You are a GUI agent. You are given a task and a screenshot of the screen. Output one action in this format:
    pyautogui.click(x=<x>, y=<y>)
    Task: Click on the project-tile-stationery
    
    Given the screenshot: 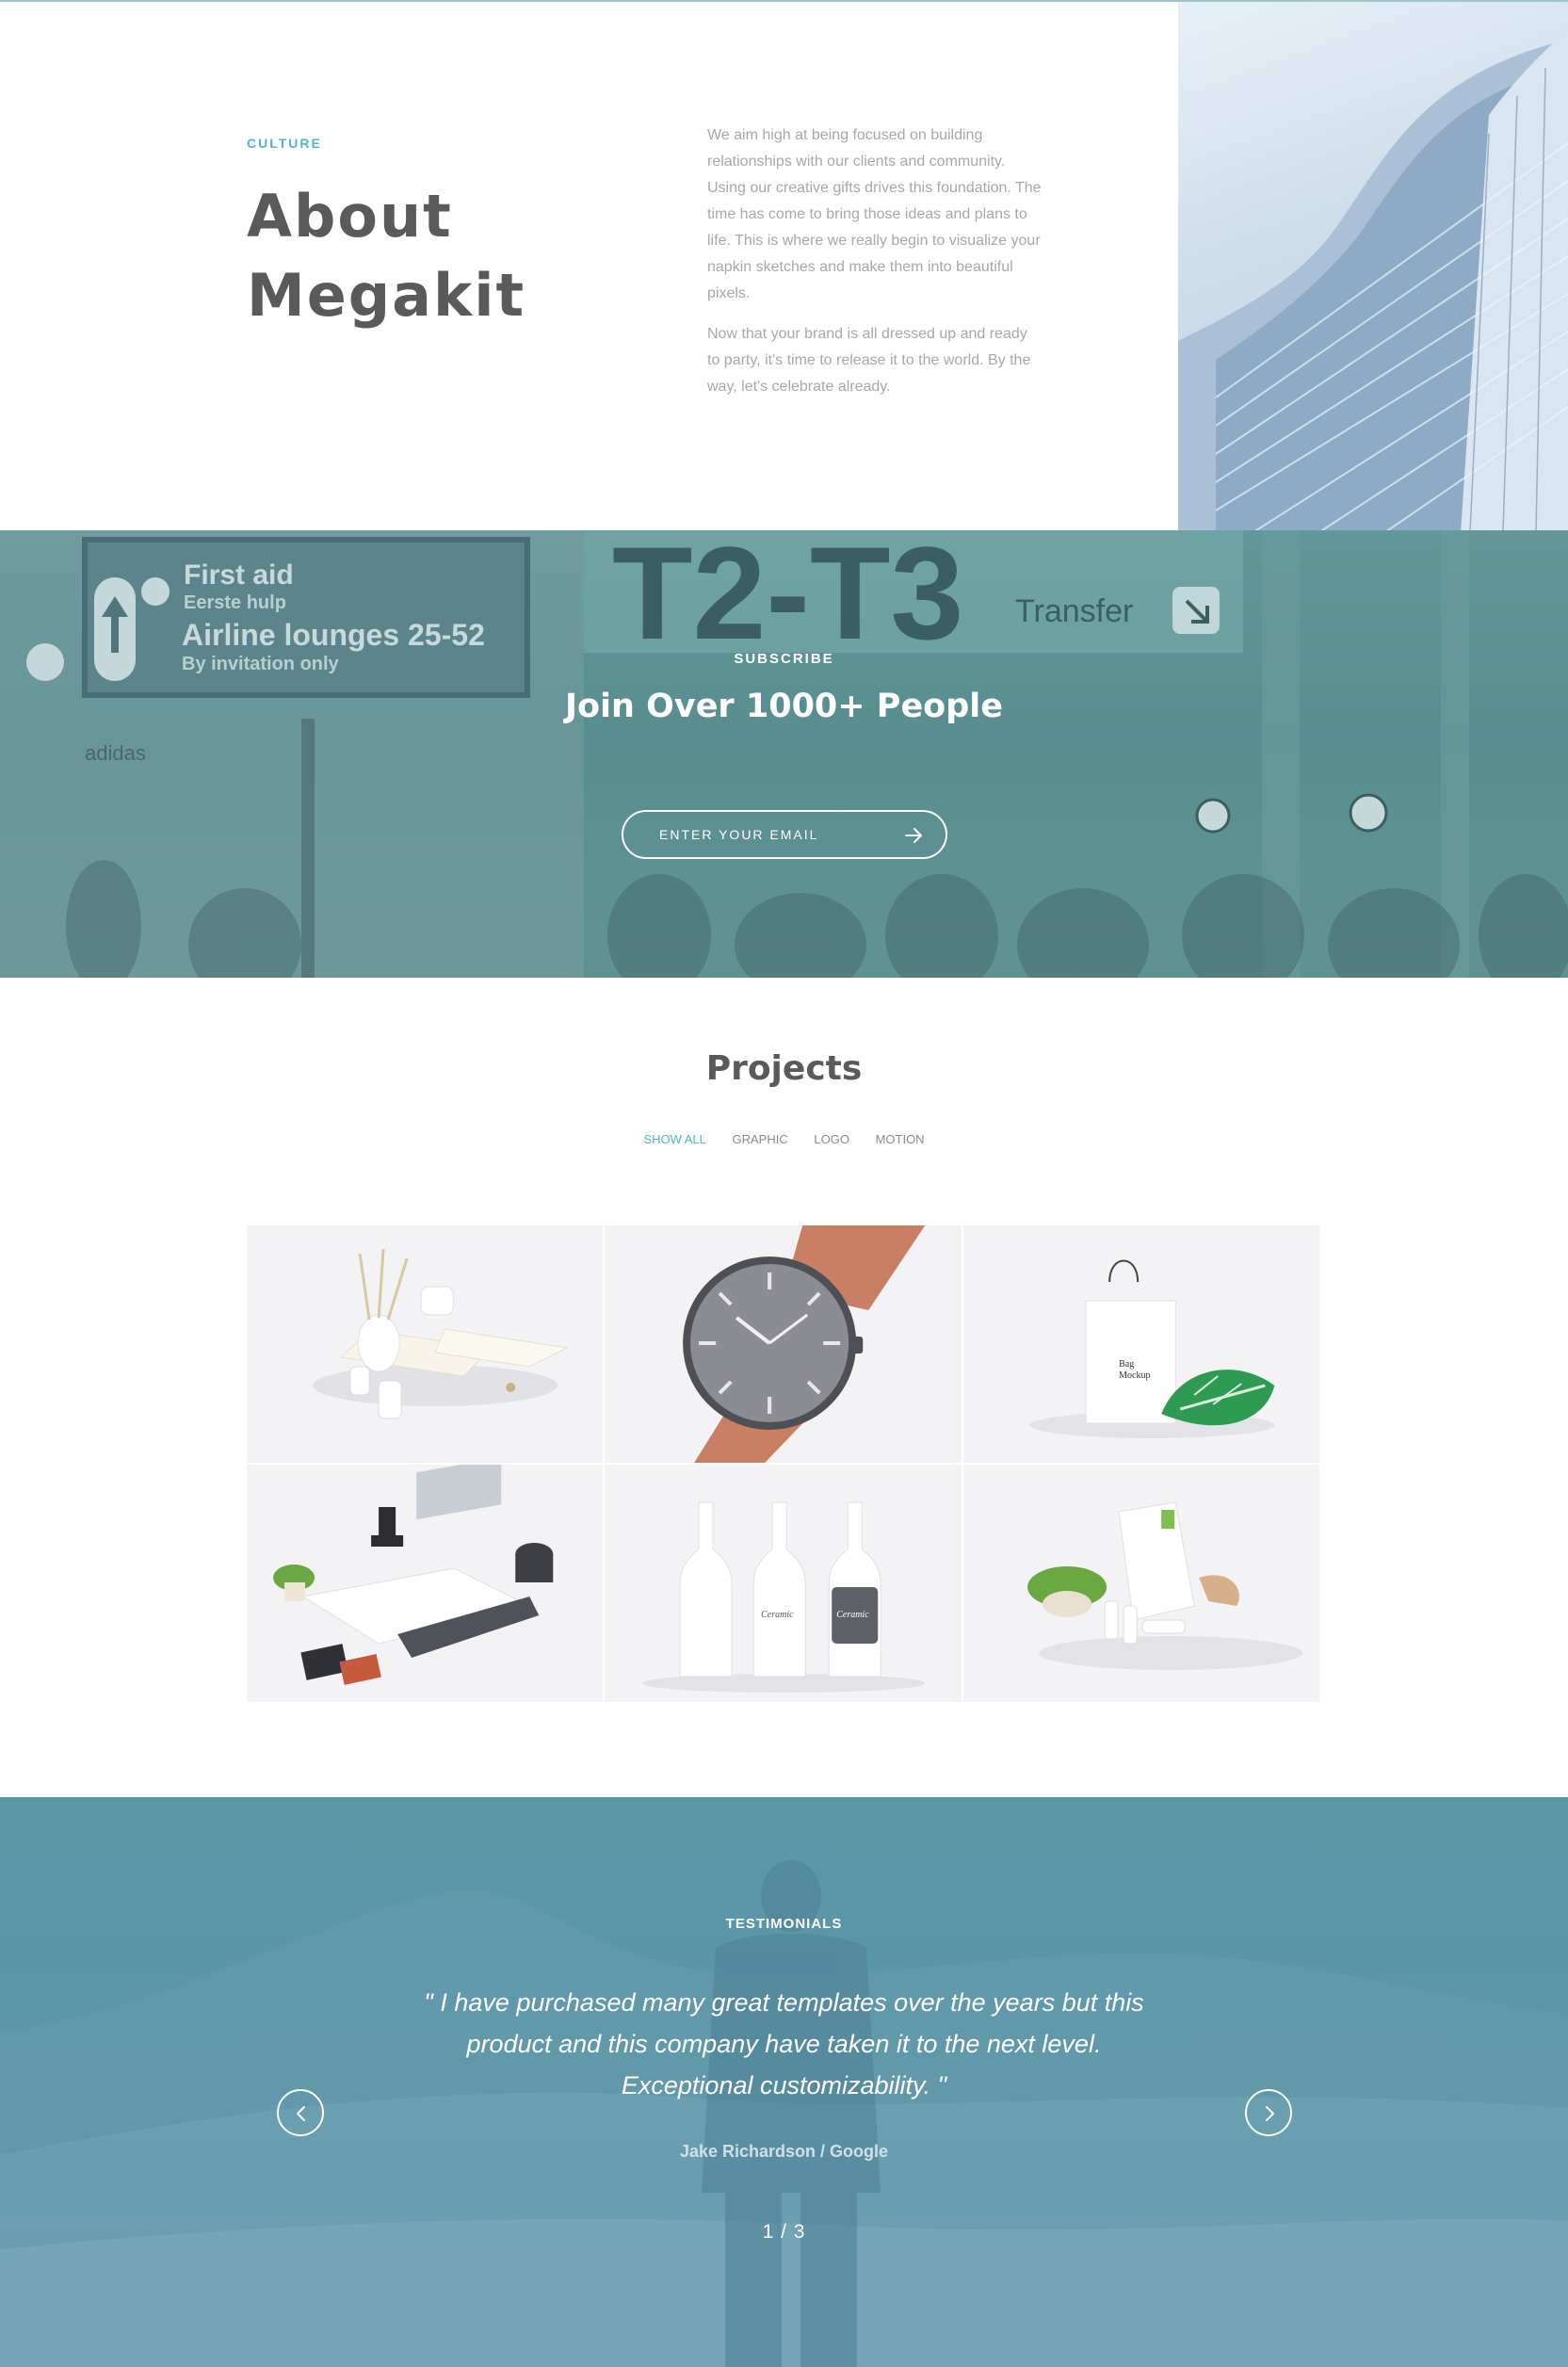 What is the action you would take?
    pyautogui.click(x=425, y=1583)
    